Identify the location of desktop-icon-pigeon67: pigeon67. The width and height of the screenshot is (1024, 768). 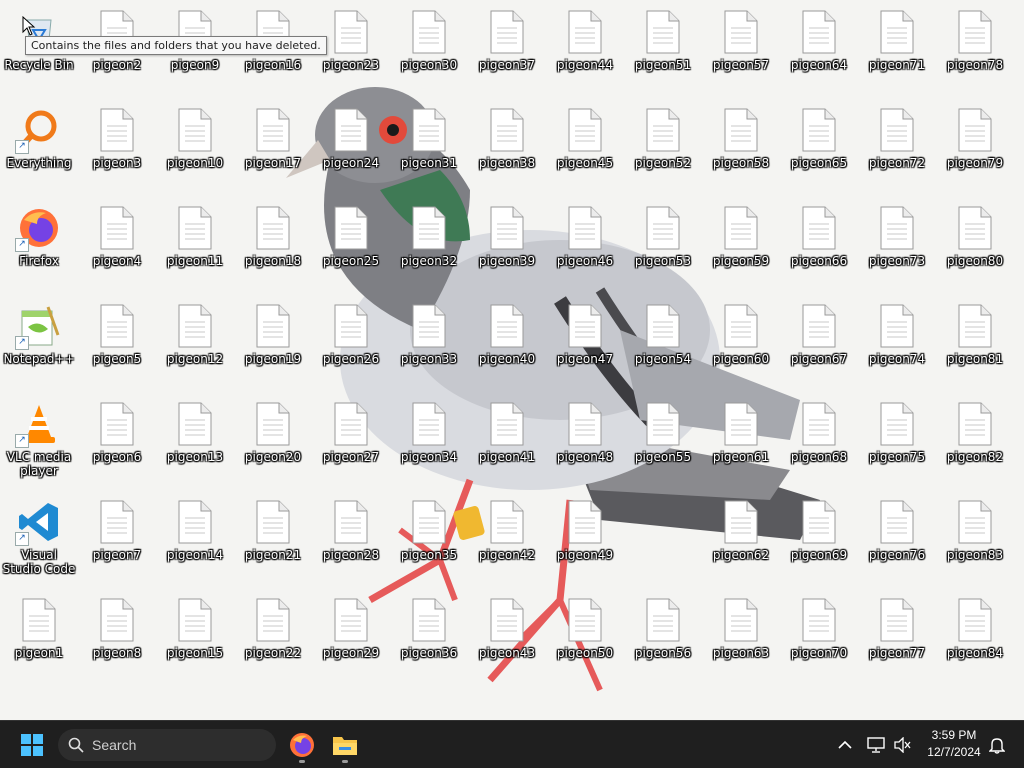
(819, 343).